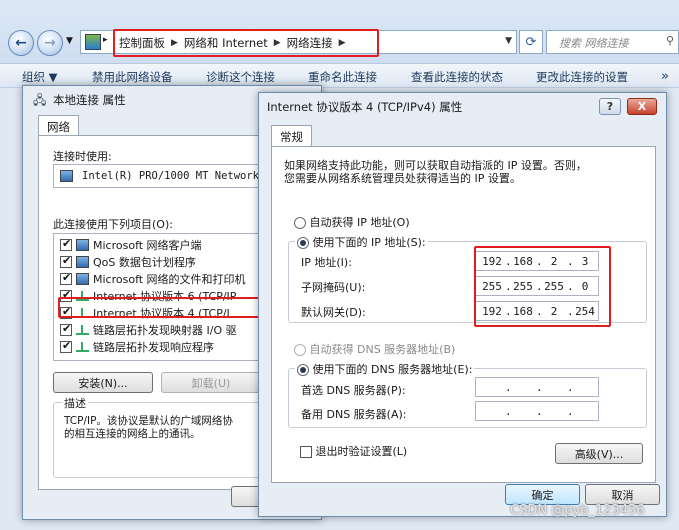  Describe the element at coordinates (402, 178) in the screenshot. I see `intro-line-2: 您需要从网络系统管理员处获得适当的 IP 设置。` at that location.